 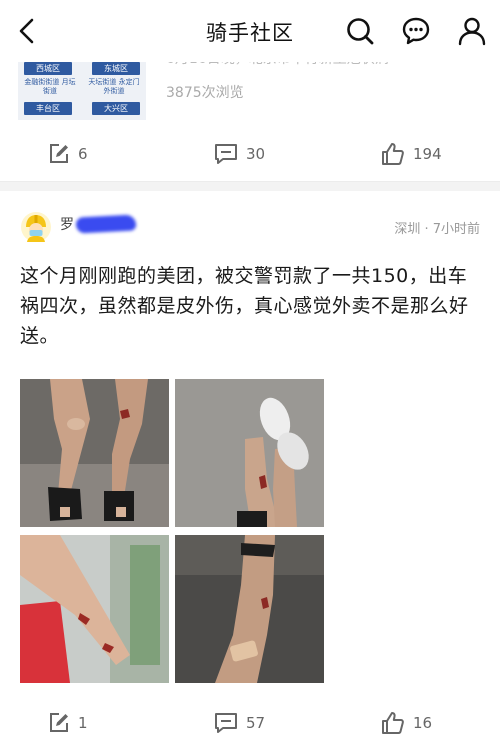 What do you see at coordinates (411, 154) in the screenshot?
I see `like-button: 194` at bounding box center [411, 154].